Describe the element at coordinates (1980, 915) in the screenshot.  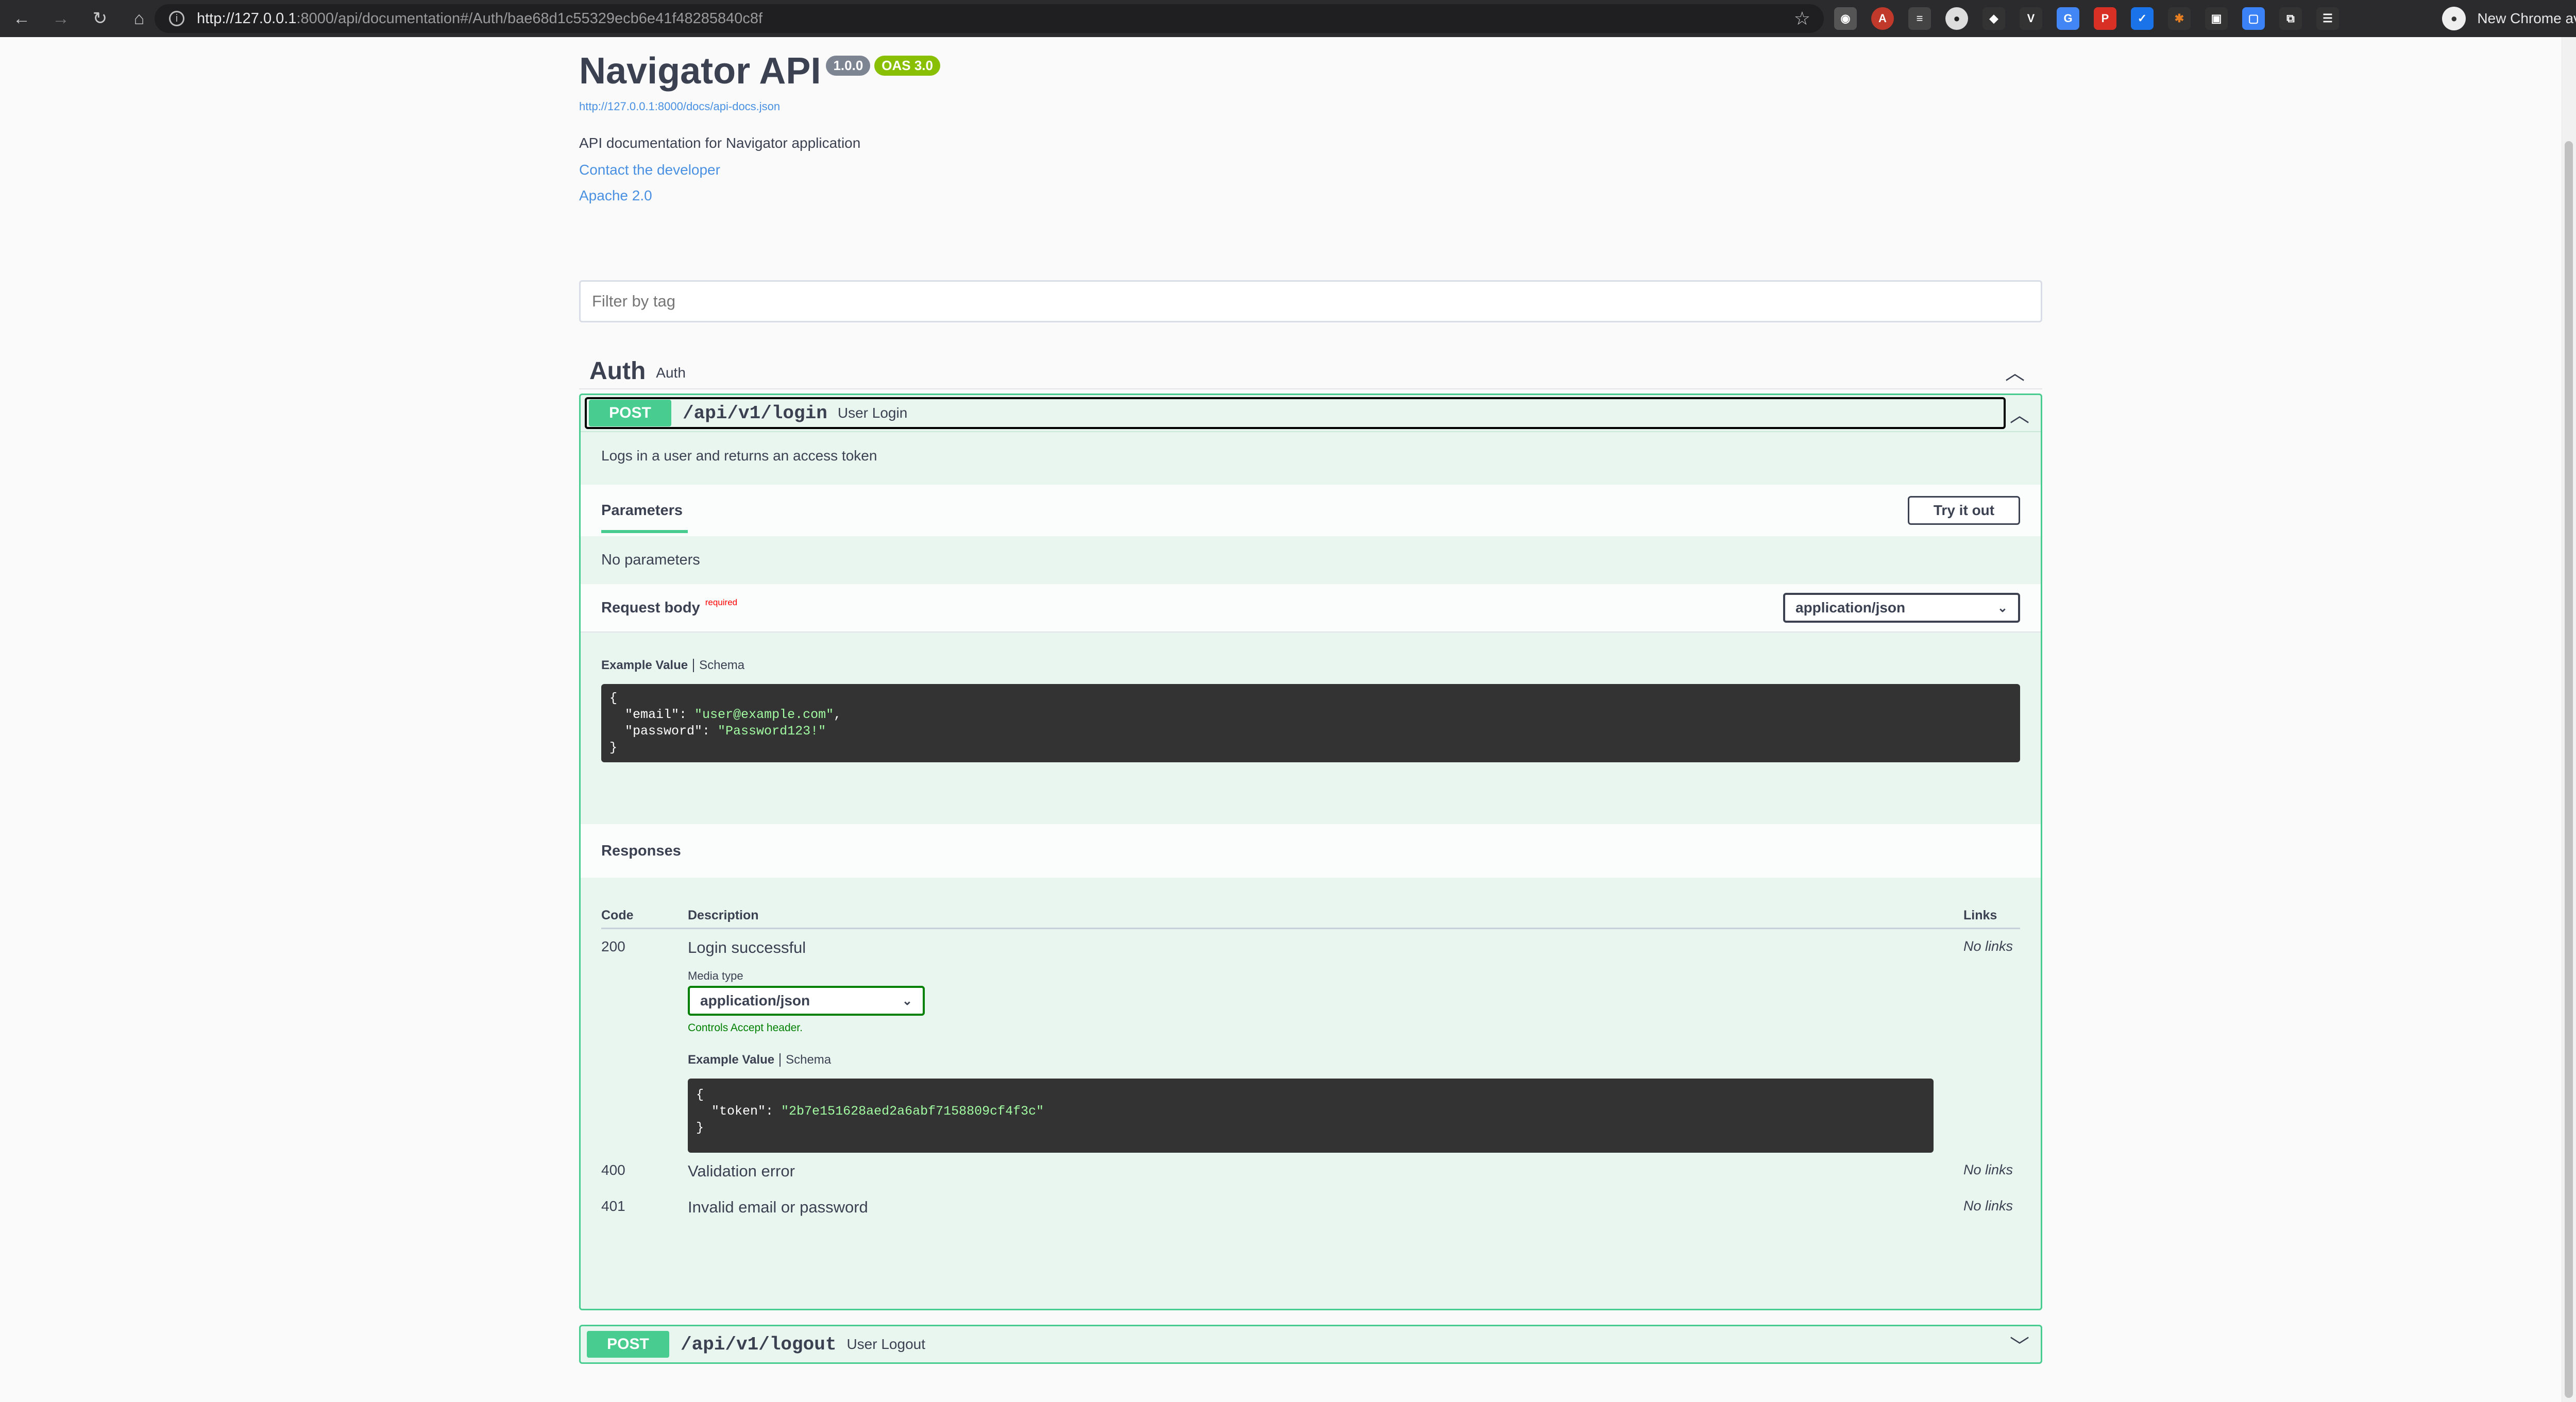
I see `col-links: Links` at that location.